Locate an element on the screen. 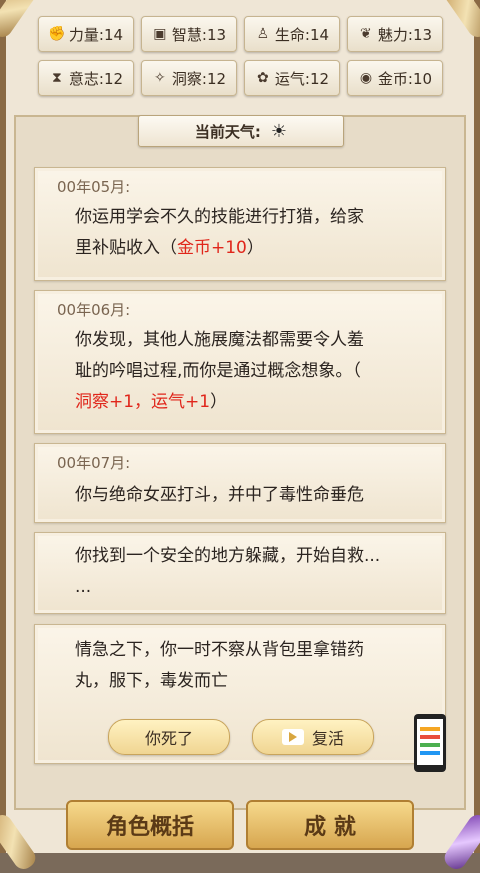 Image resolution: width=480 pixels, height=873 pixels. character-summary-button: 角色概括 is located at coordinates (150, 825).